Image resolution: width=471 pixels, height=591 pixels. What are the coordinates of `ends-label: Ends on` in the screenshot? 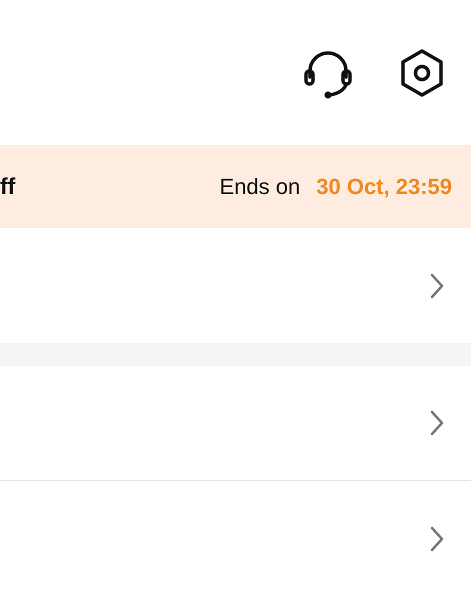 It's located at (260, 187).